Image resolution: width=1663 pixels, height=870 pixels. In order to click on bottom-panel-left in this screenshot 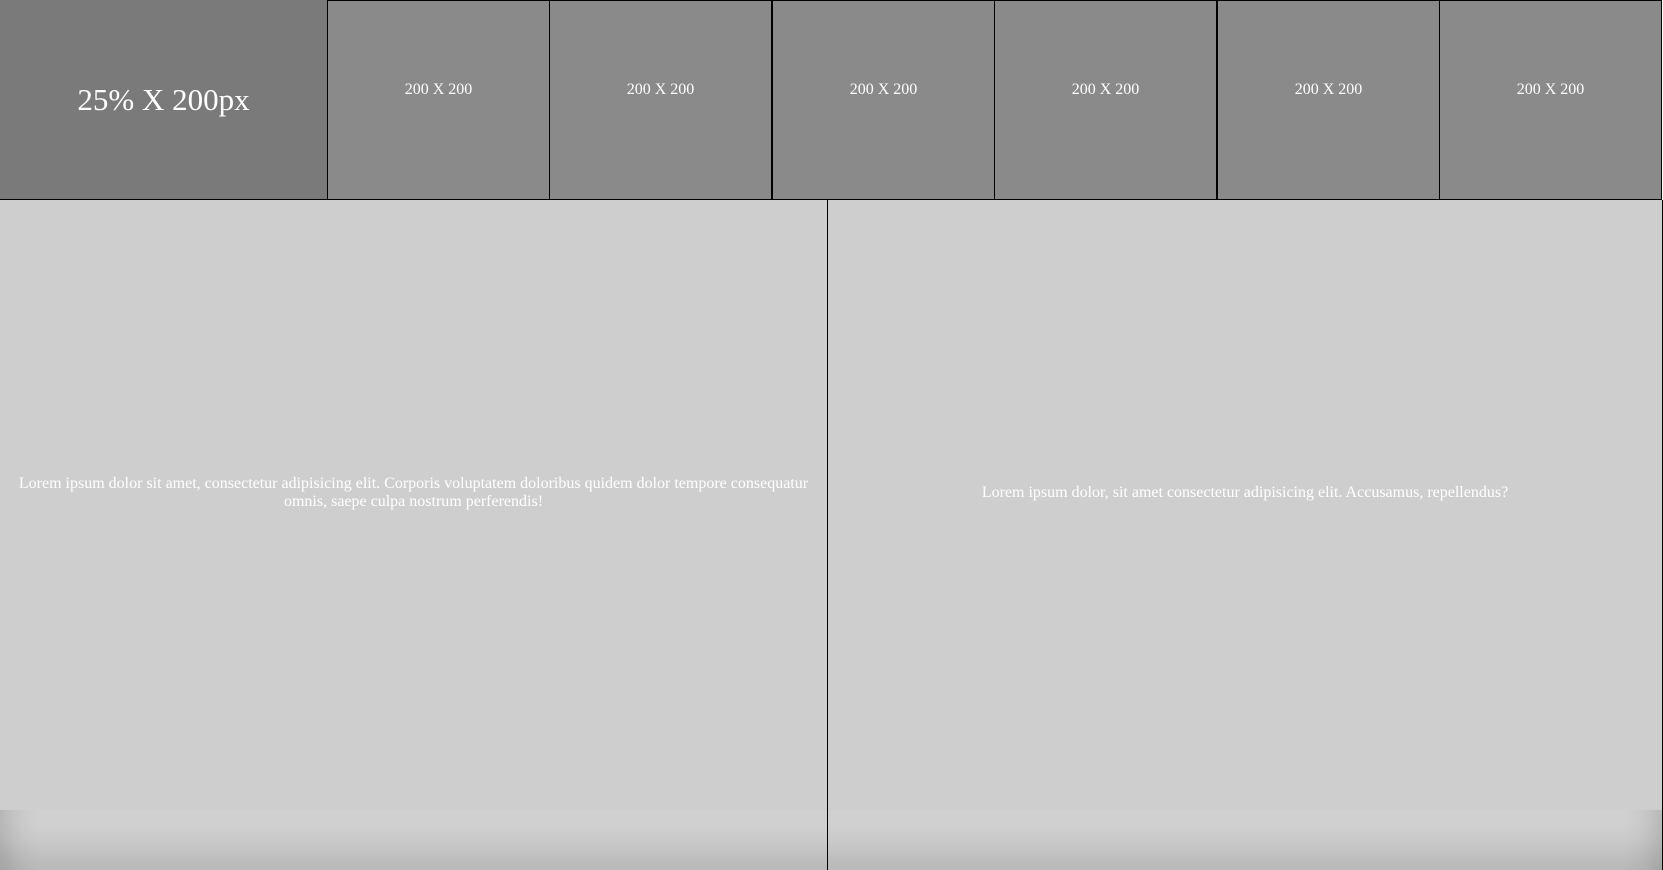, I will do `click(414, 840)`.